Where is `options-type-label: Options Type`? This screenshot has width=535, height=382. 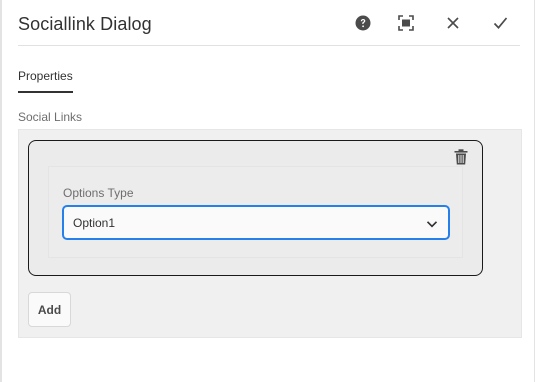 options-type-label: Options Type is located at coordinates (98, 193).